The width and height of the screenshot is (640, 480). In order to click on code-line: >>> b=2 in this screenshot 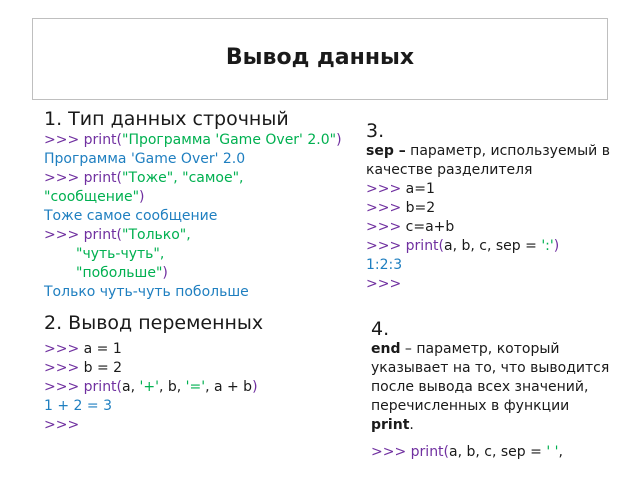, I will do `click(501, 208)`.